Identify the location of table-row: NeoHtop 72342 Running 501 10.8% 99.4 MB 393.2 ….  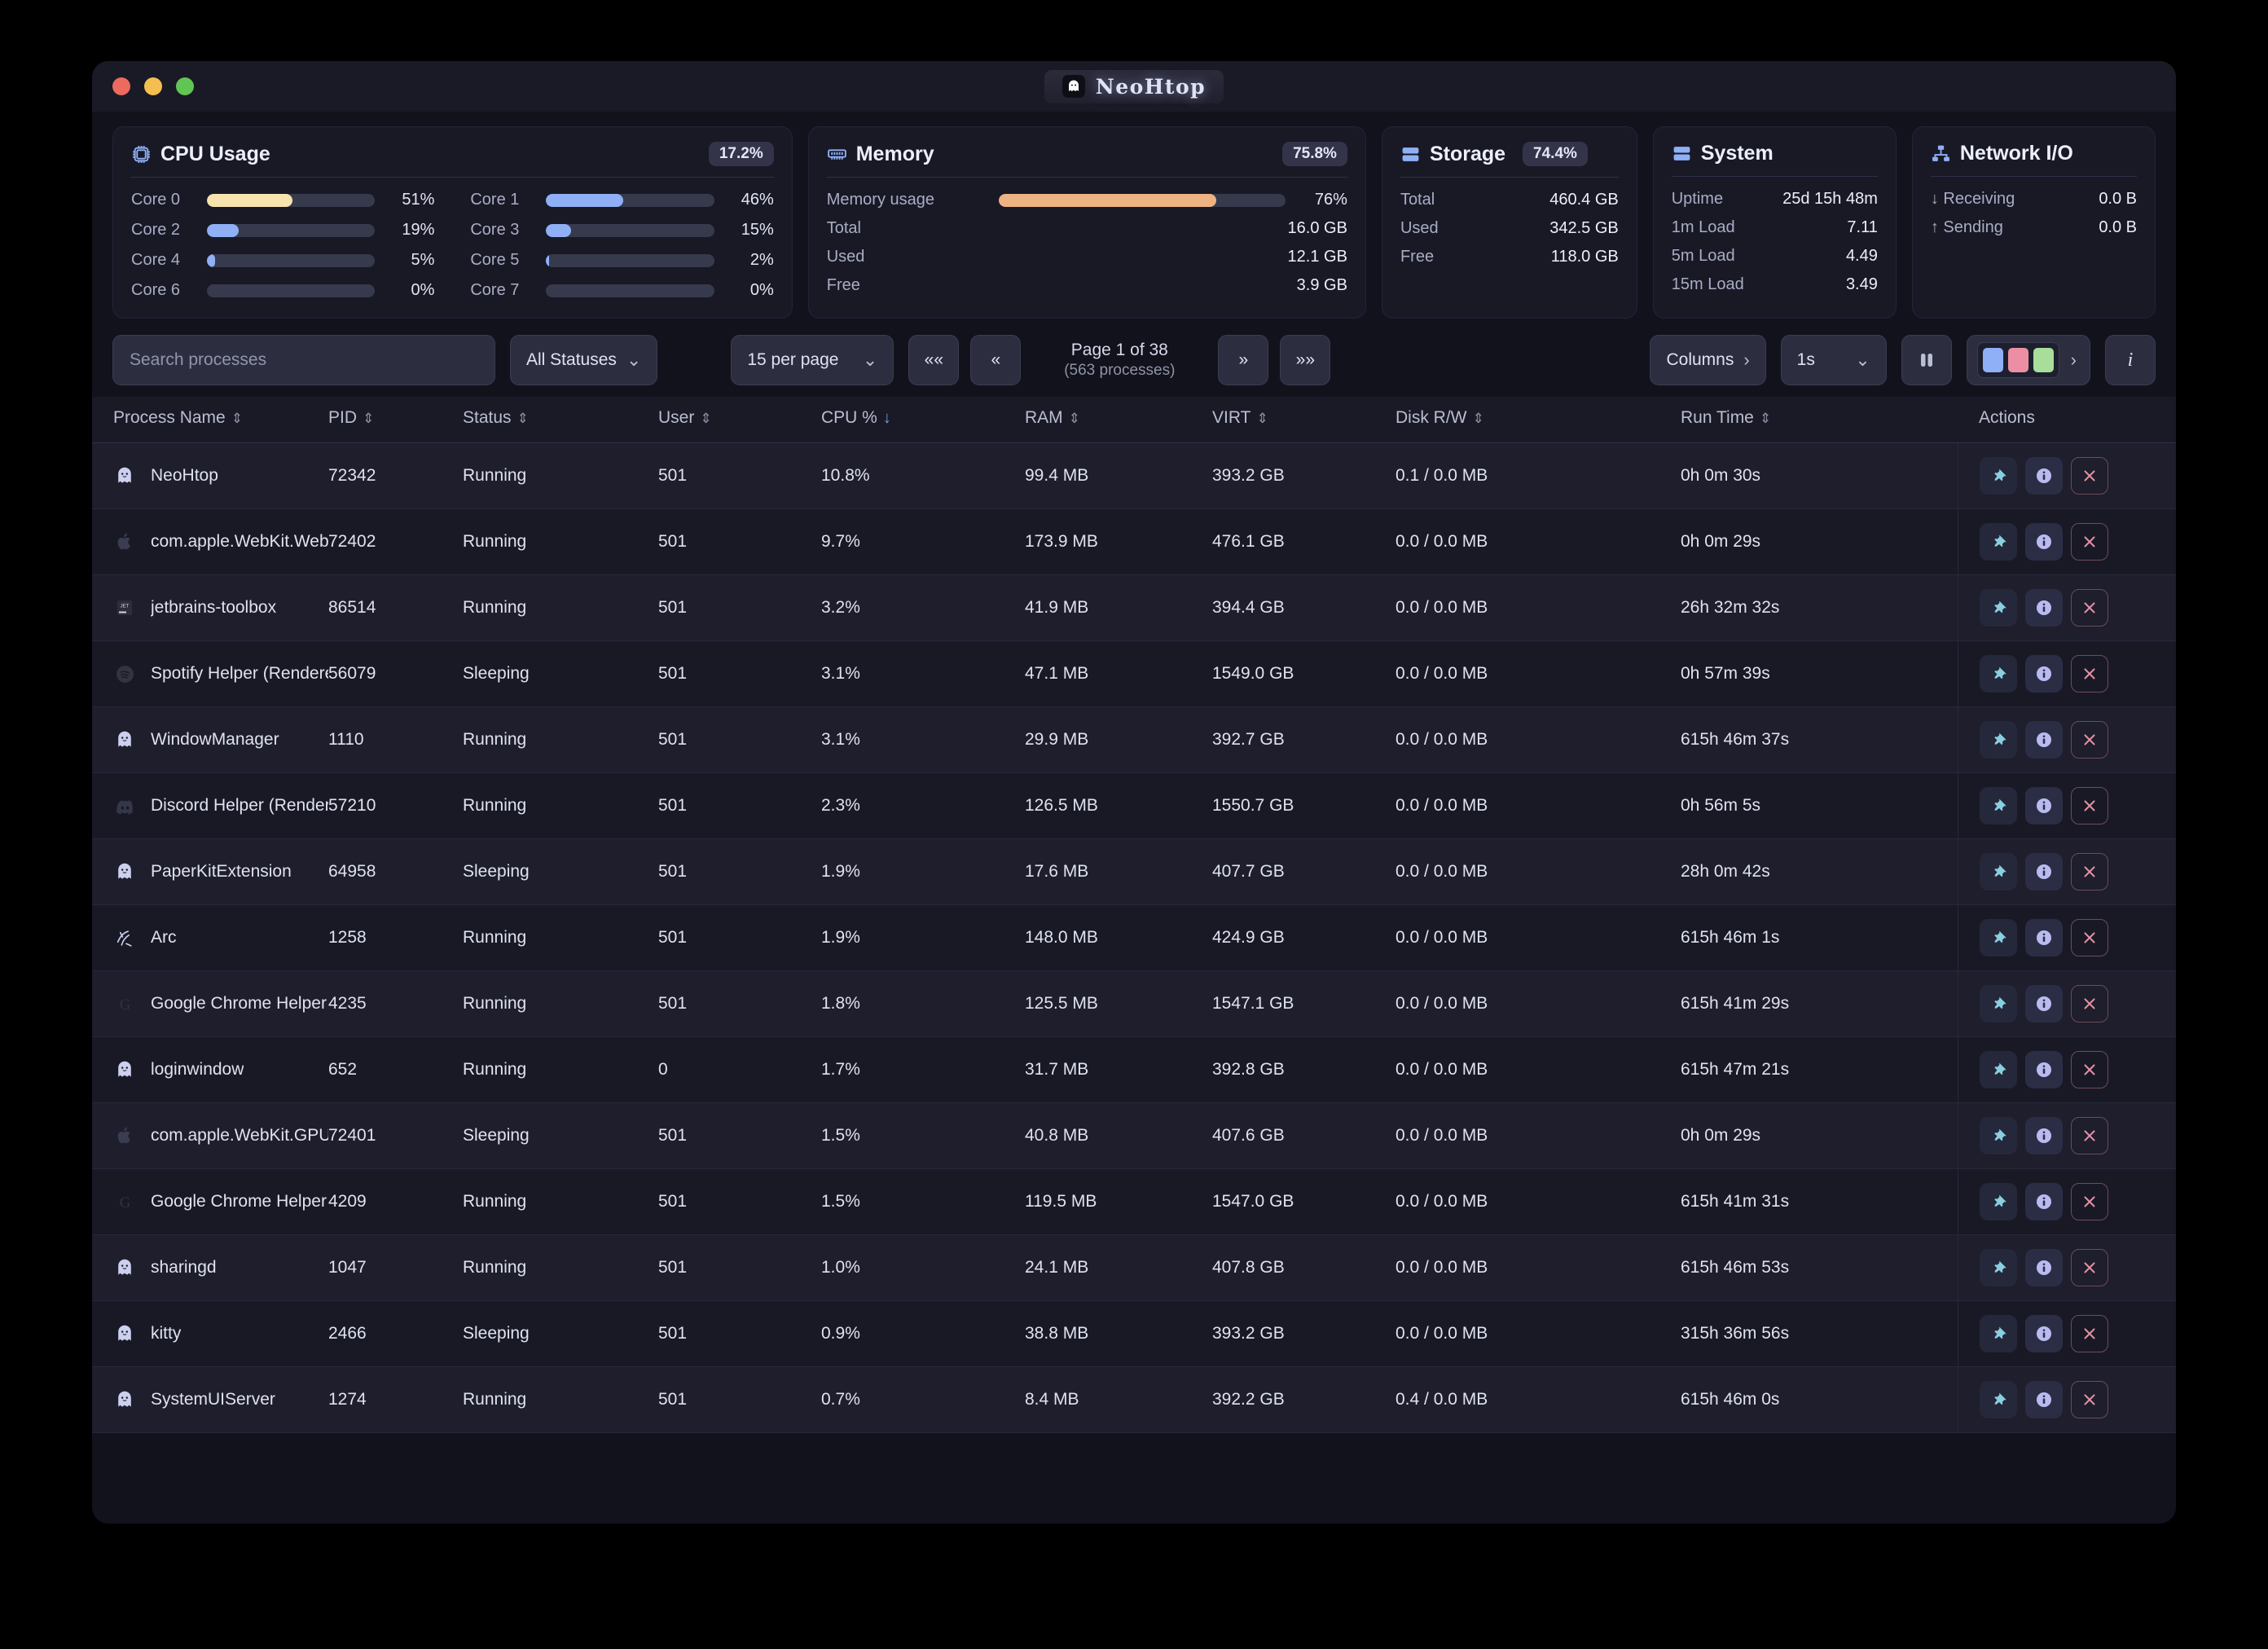
(1134, 475).